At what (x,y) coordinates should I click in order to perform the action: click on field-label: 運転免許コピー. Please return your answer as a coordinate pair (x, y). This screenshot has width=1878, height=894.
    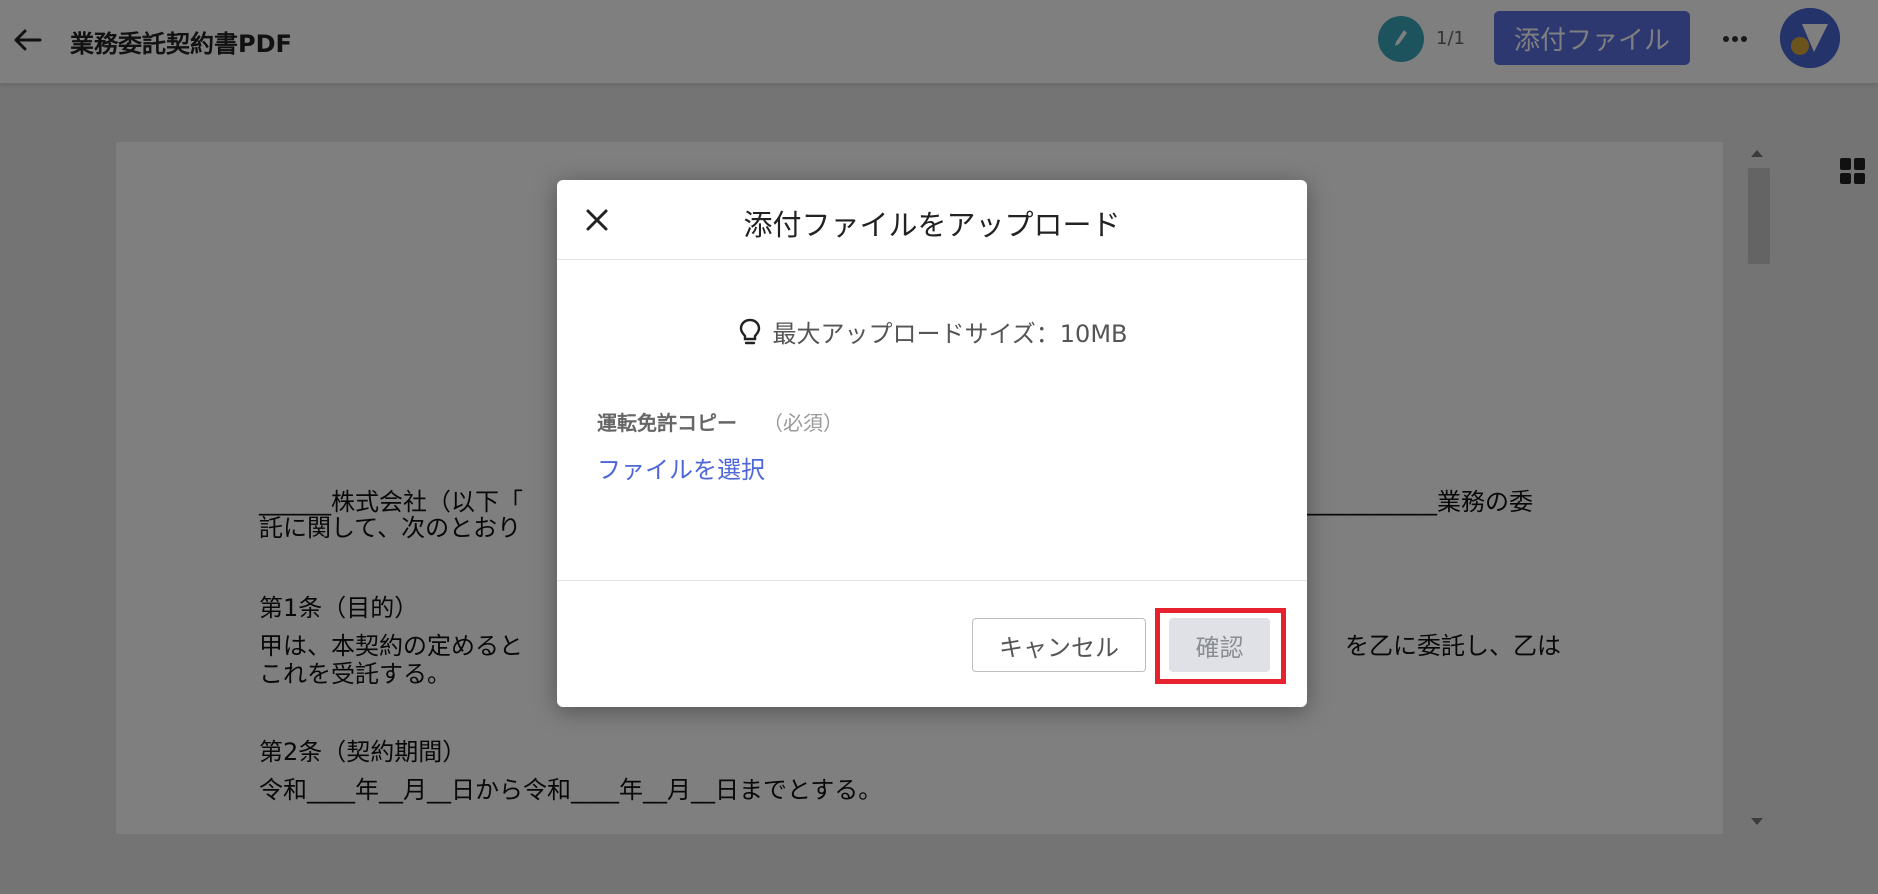
    Looking at the image, I should click on (667, 423).